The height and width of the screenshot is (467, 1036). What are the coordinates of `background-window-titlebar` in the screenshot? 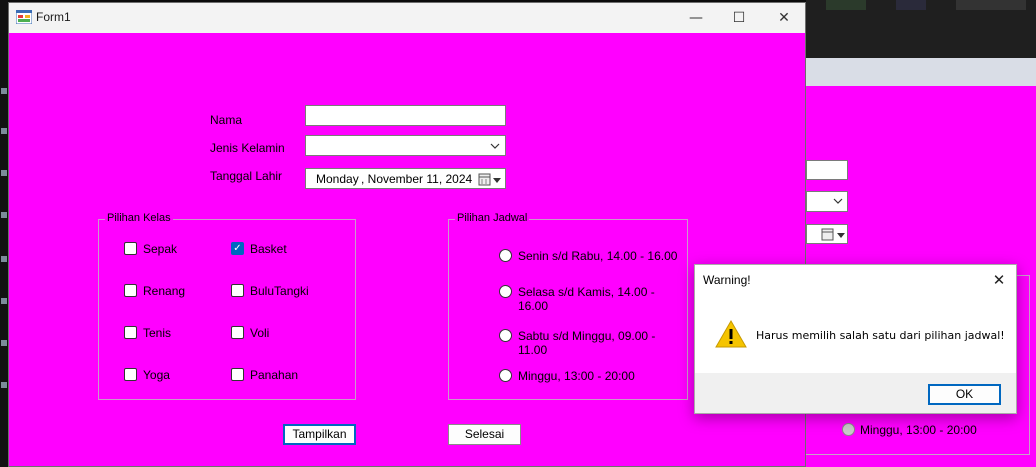 It's located at (921, 29).